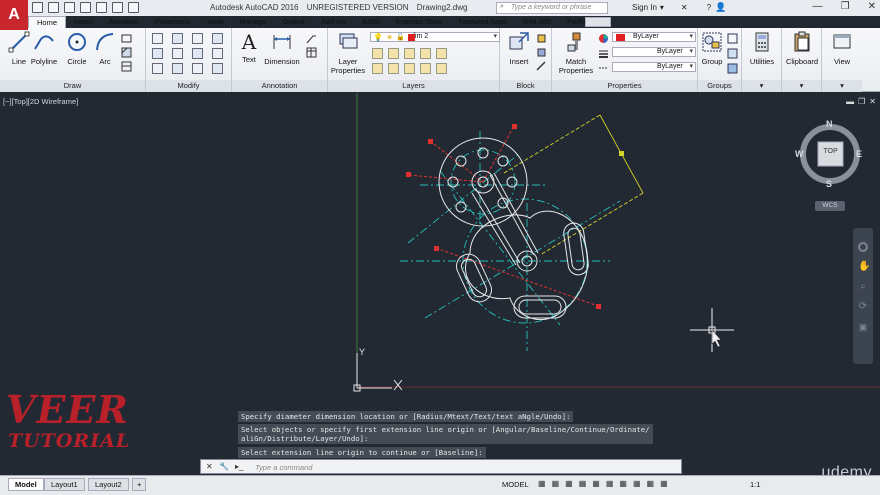  Describe the element at coordinates (624, 86) in the screenshot. I see `properties-panel-title: Properties` at that location.